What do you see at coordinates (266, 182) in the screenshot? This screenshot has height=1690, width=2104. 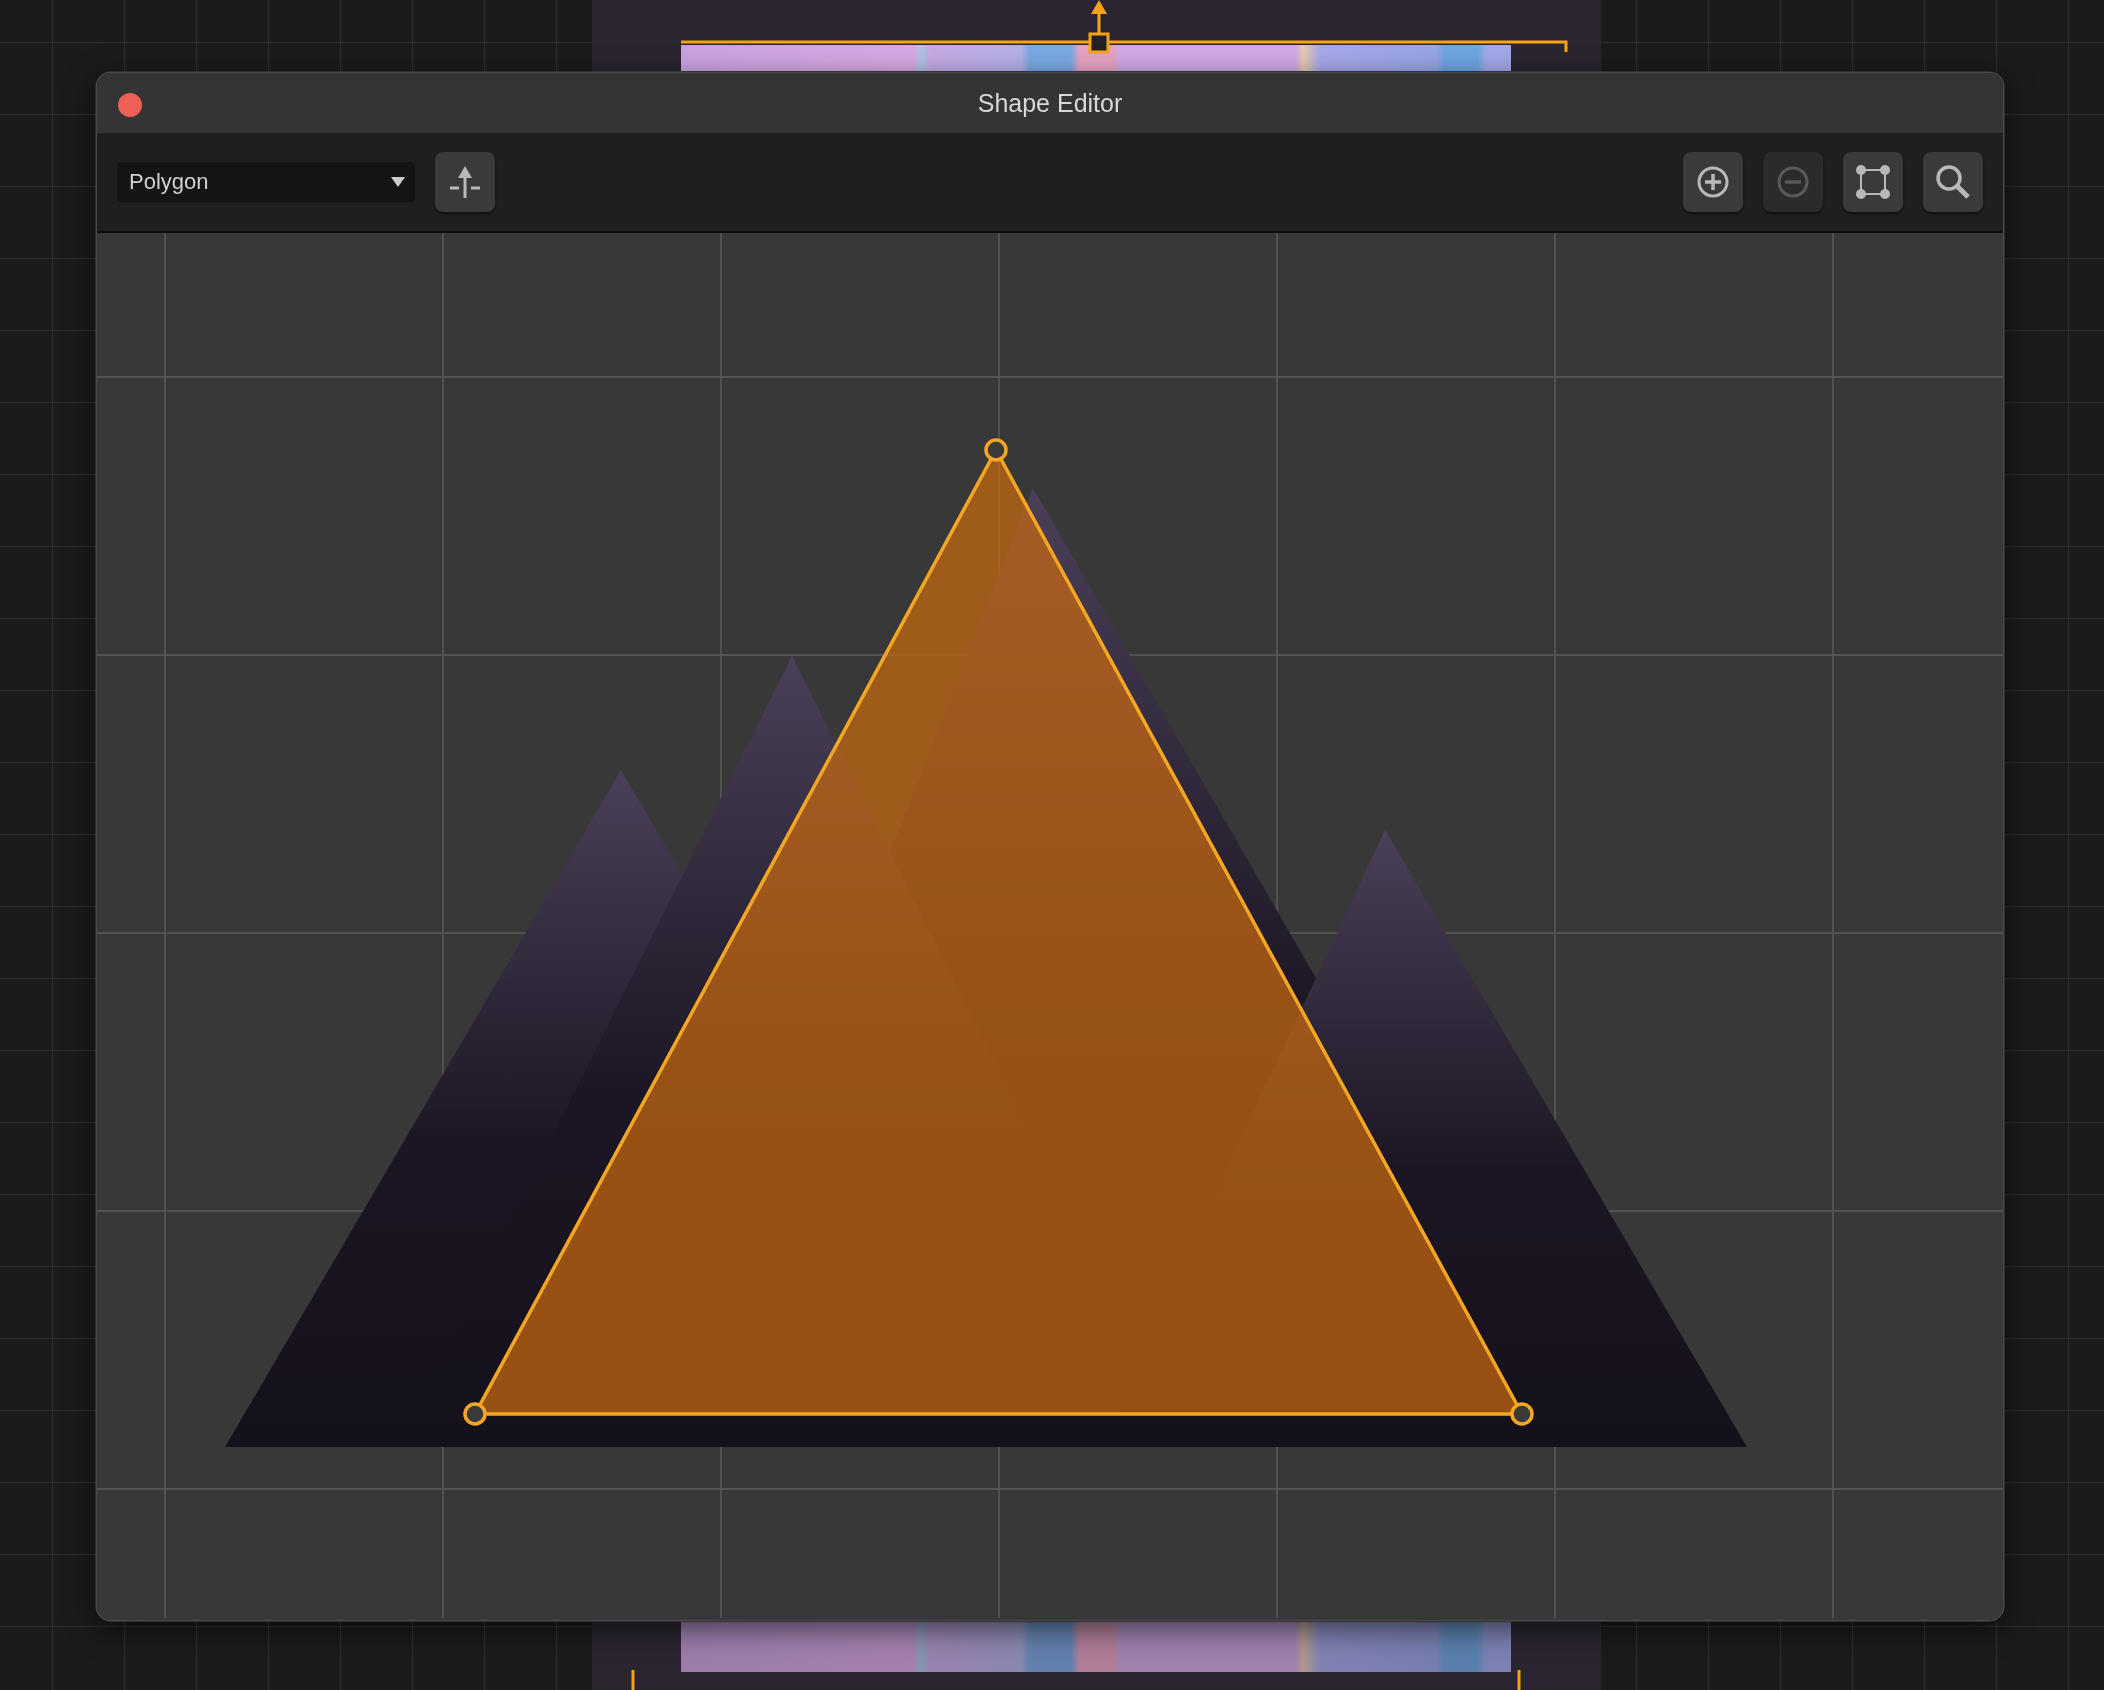 I see `shape-type-dropdown: Polygon` at bounding box center [266, 182].